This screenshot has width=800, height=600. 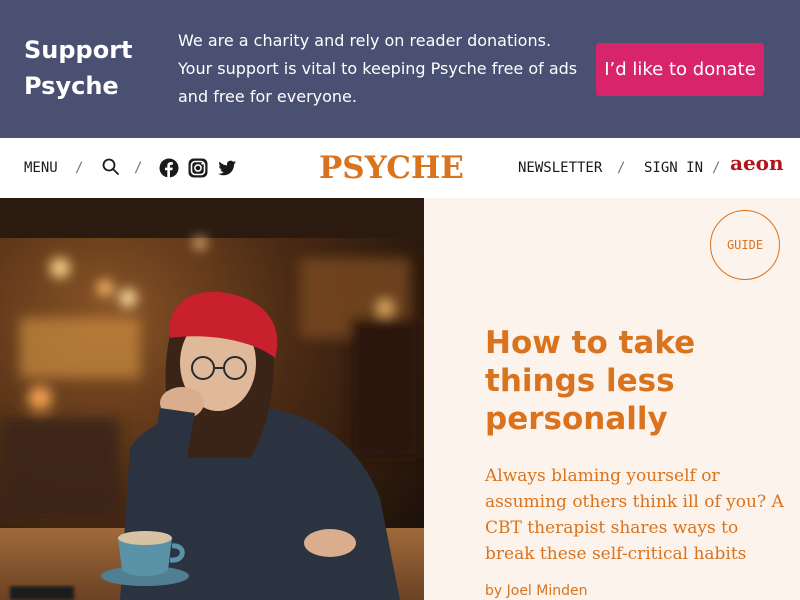 What do you see at coordinates (547, 591) in the screenshot?
I see `author-link: Joel Minden` at bounding box center [547, 591].